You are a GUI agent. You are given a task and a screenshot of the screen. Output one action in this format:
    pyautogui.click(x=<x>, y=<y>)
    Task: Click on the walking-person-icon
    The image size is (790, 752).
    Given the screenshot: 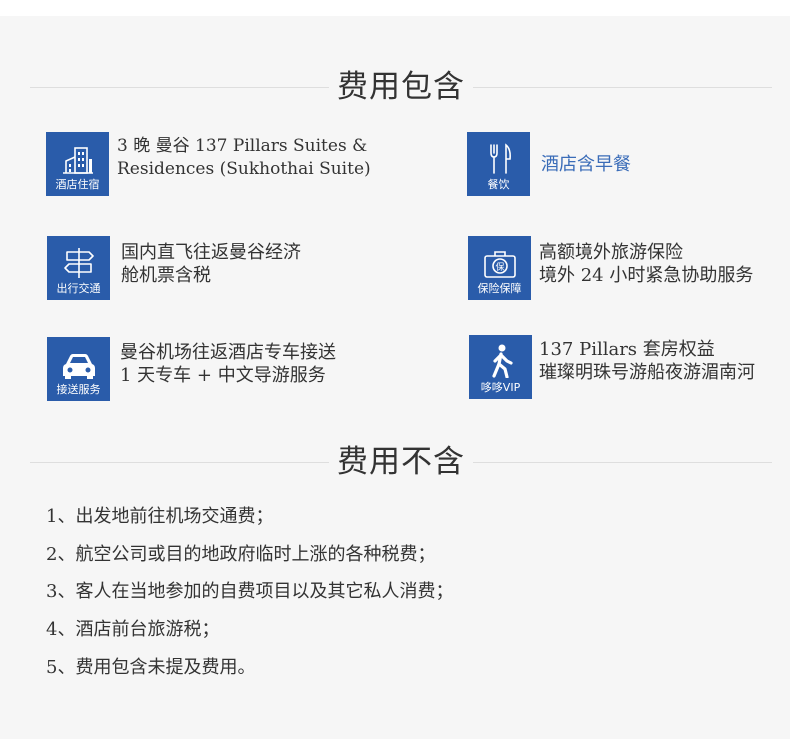 What is the action you would take?
    pyautogui.click(x=502, y=361)
    